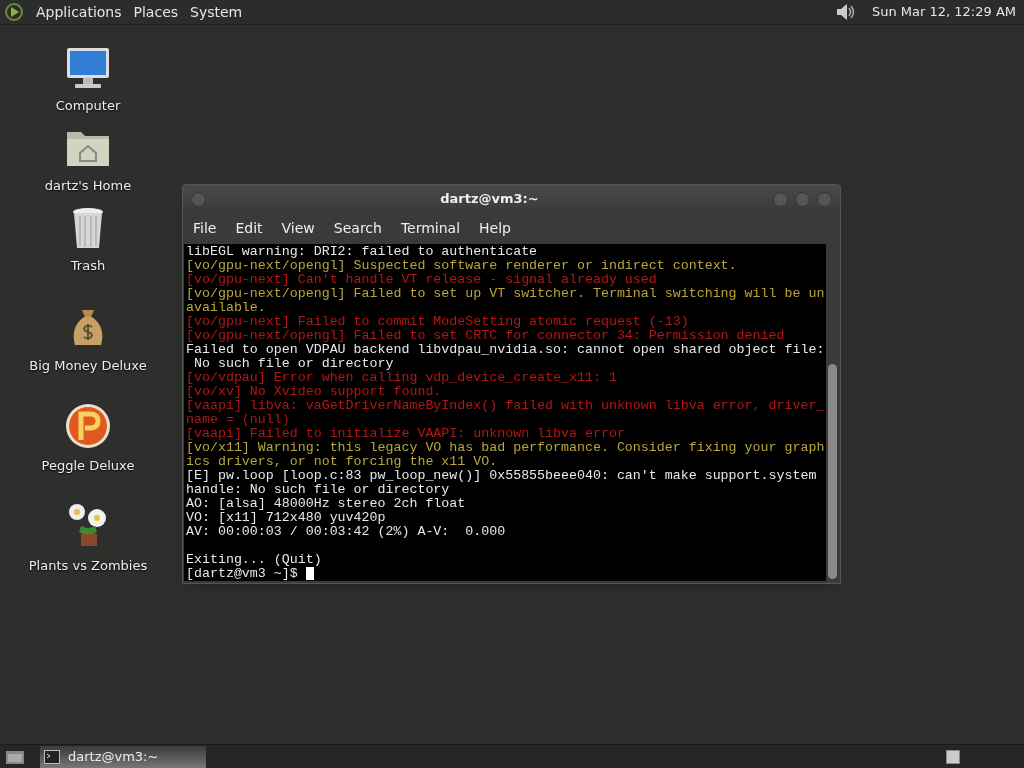  I want to click on terminal-line: [vo/gpu-next] Failed to commit ModeSetting atomic request (-13), so click(438, 322).